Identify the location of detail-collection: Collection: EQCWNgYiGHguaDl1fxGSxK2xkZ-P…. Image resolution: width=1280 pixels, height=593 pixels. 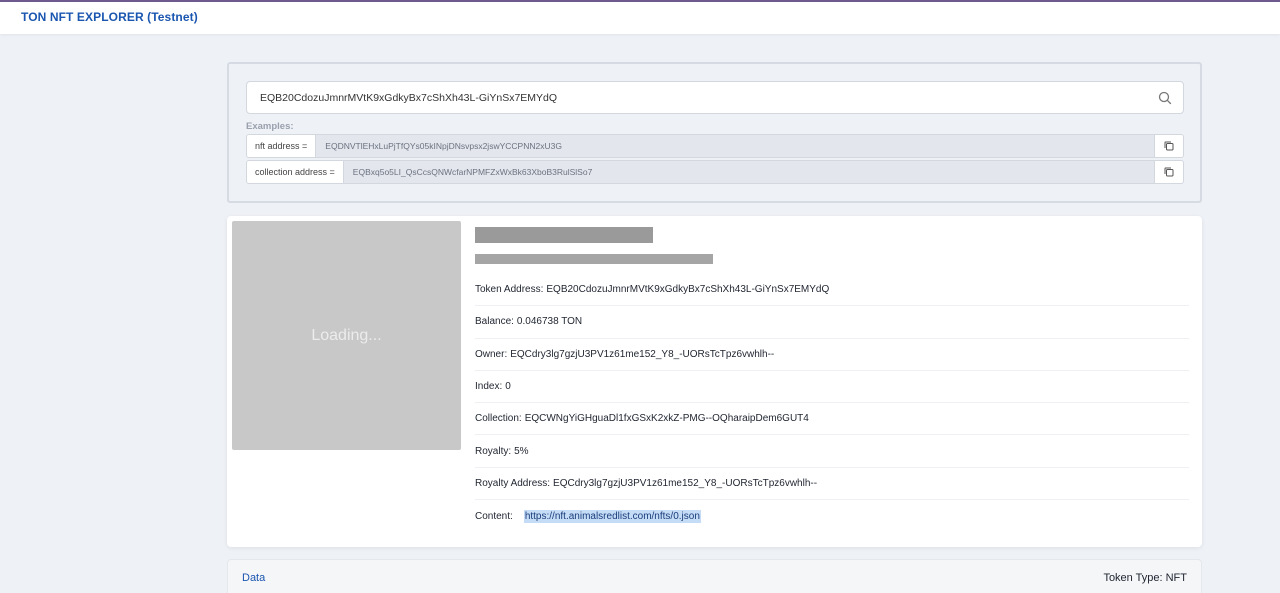
(832, 419).